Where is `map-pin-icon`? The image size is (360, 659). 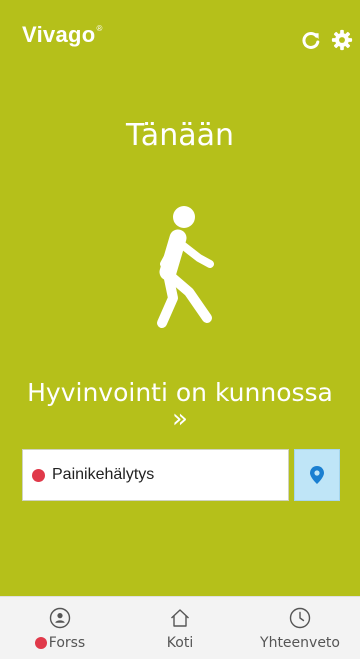
map-pin-icon is located at coordinates (317, 475).